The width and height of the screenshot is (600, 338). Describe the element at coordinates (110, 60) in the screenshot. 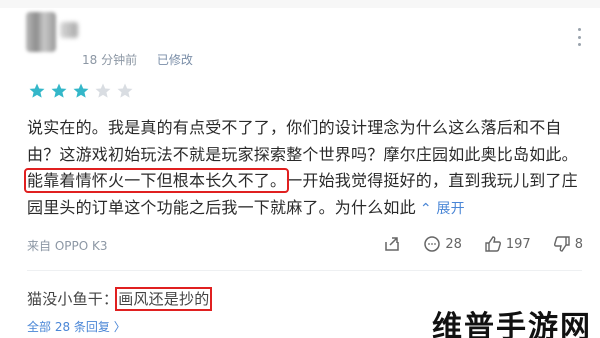

I see `timestamp: 18 分钟前` at that location.